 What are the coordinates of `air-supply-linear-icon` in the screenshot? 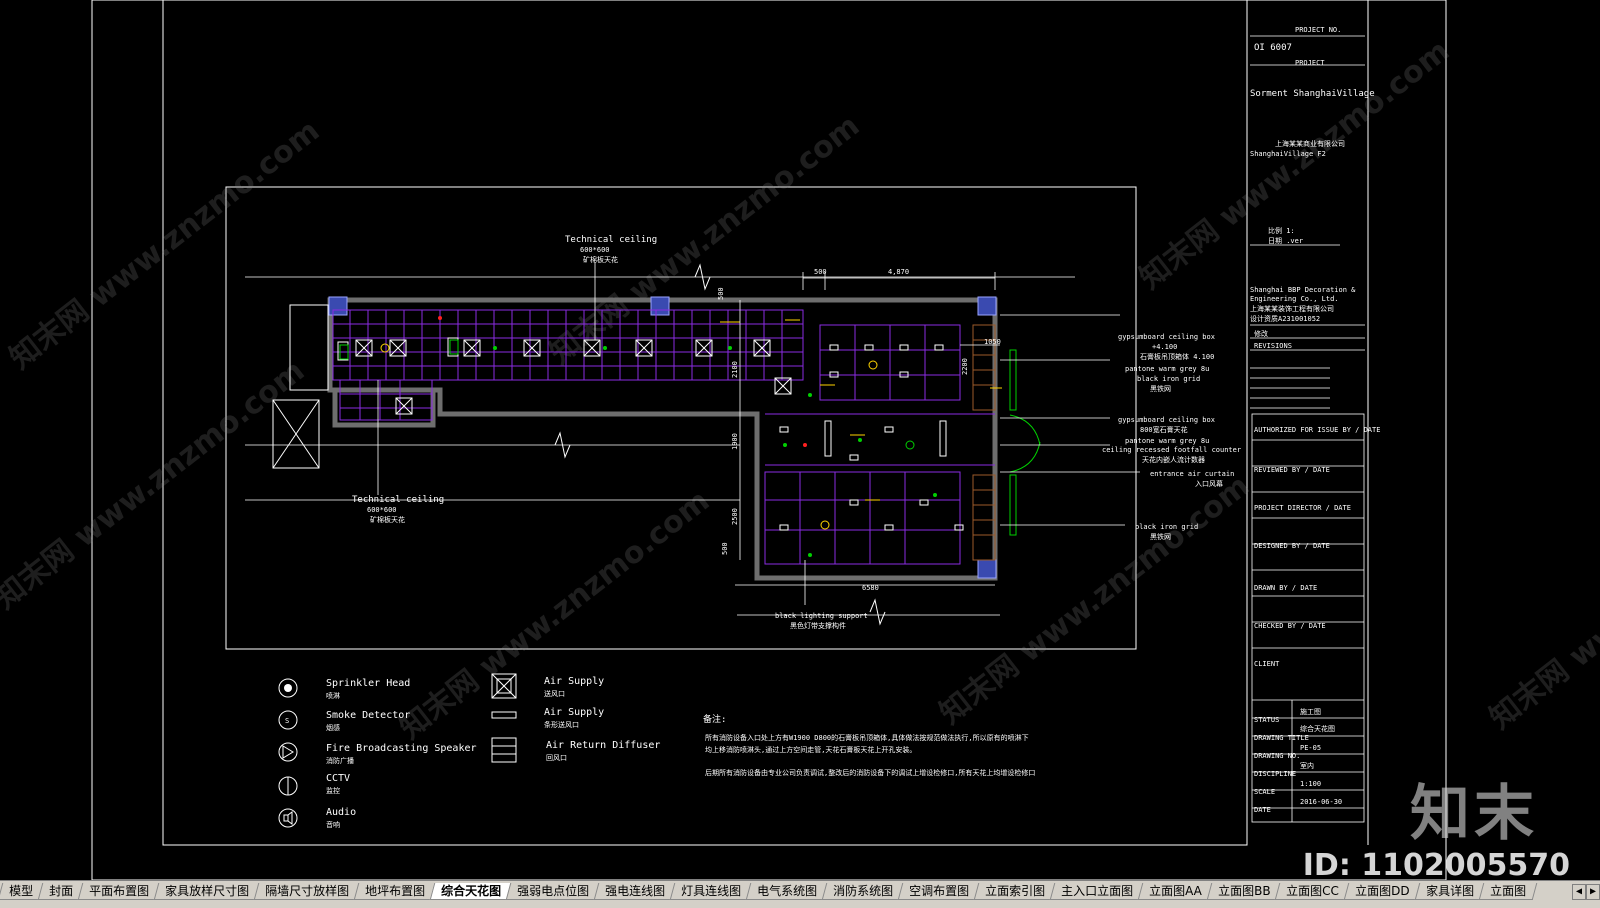 It's located at (504, 715).